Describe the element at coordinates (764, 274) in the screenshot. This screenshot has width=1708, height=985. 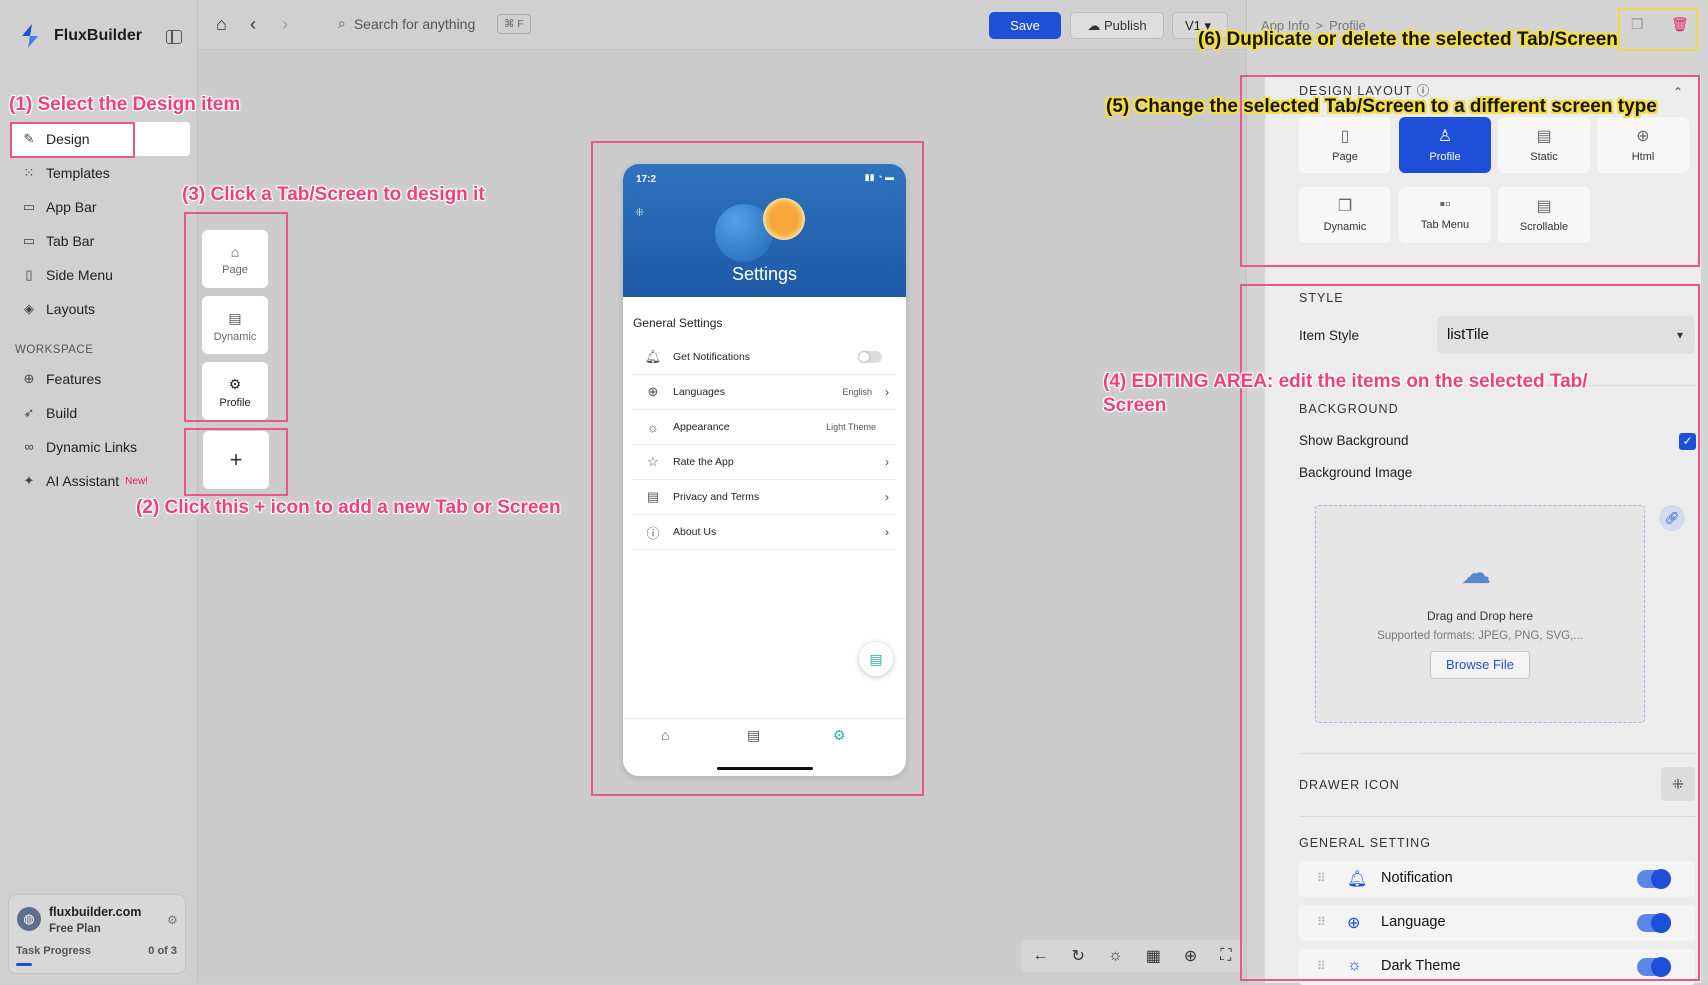
I see `hero-title: Settings` at that location.